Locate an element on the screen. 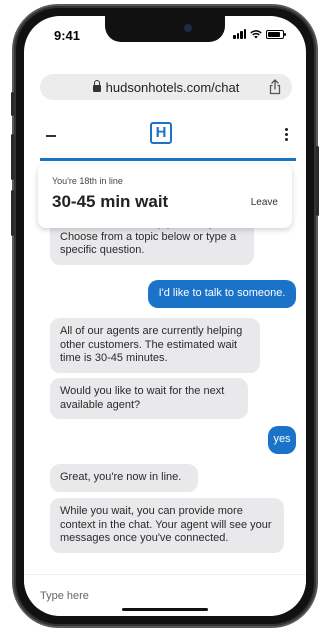  wifi-icon is located at coordinates (256, 34).